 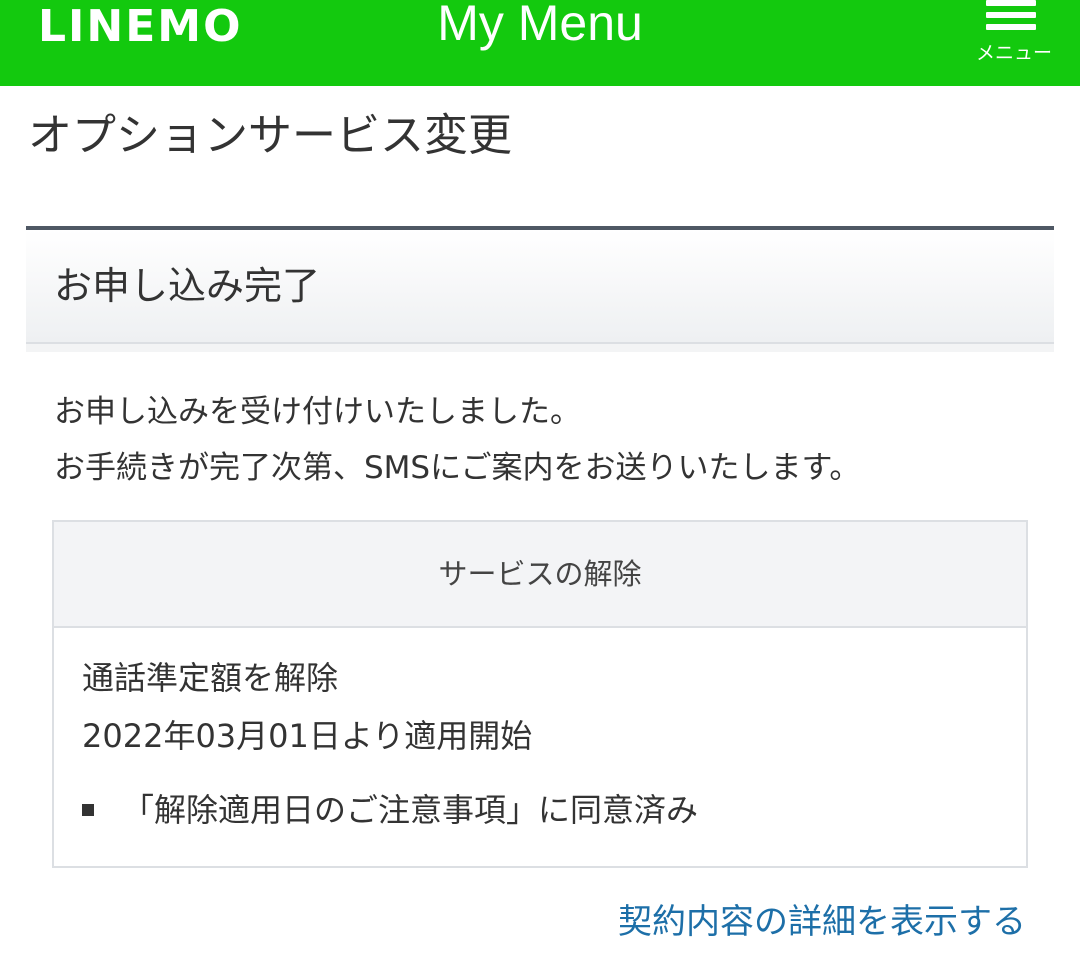 I want to click on message-line-1: お申し込みを受け付けいたしました。, so click(x=317, y=412).